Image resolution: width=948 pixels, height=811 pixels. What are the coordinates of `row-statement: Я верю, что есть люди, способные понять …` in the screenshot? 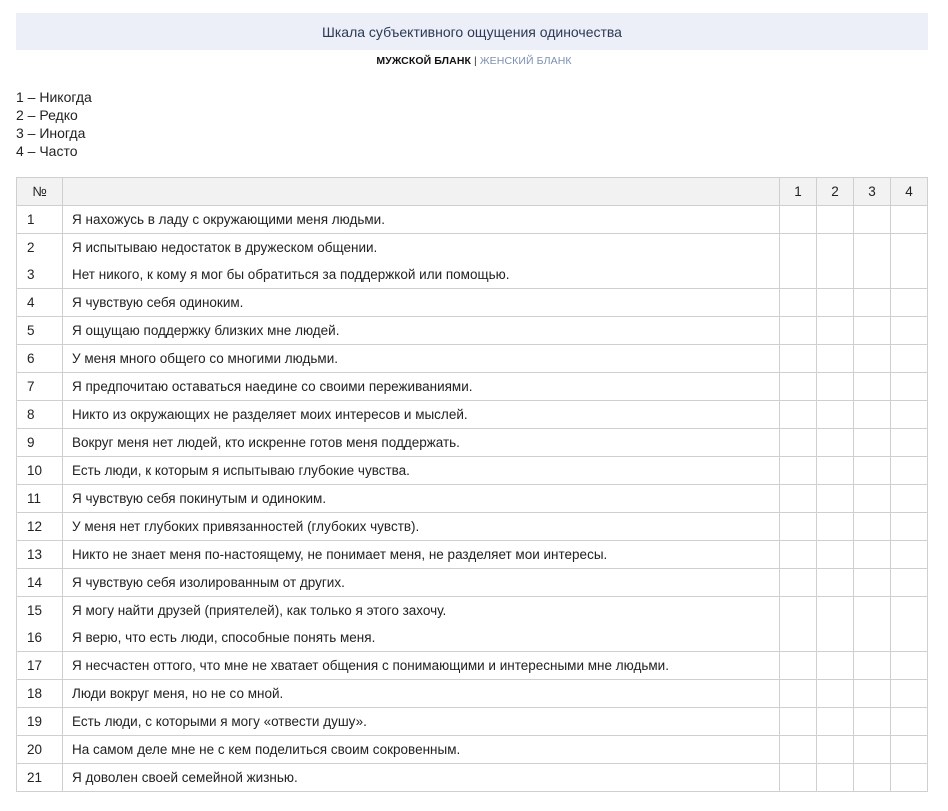 It's located at (421, 638).